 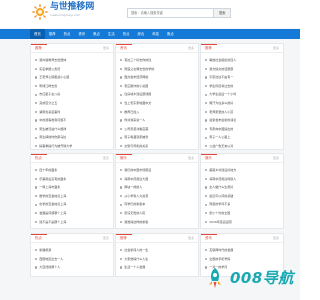 What do you see at coordinates (55, 145) in the screenshot?
I see `list-item-link: 搞事重操行为被开除大学` at bounding box center [55, 145].